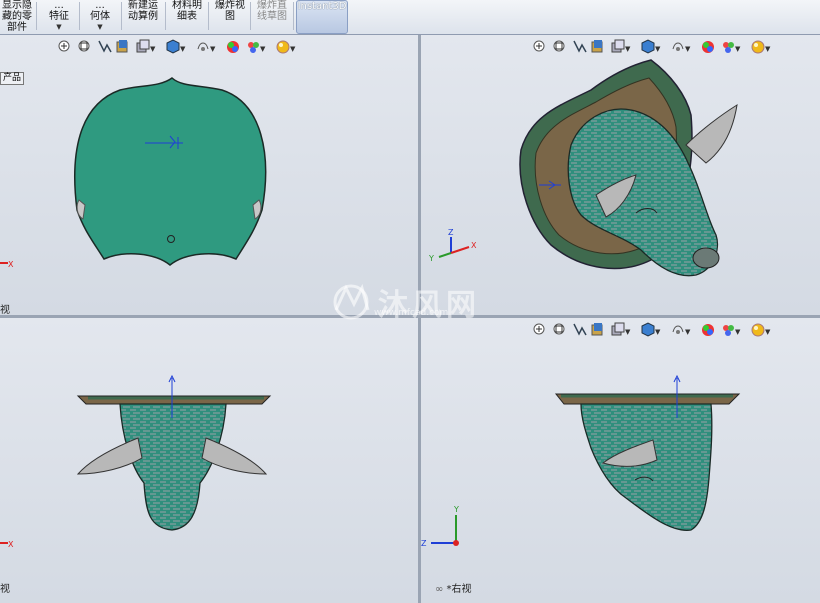 This screenshot has width=820, height=603. I want to click on front-view-model: X, so click(133, 173).